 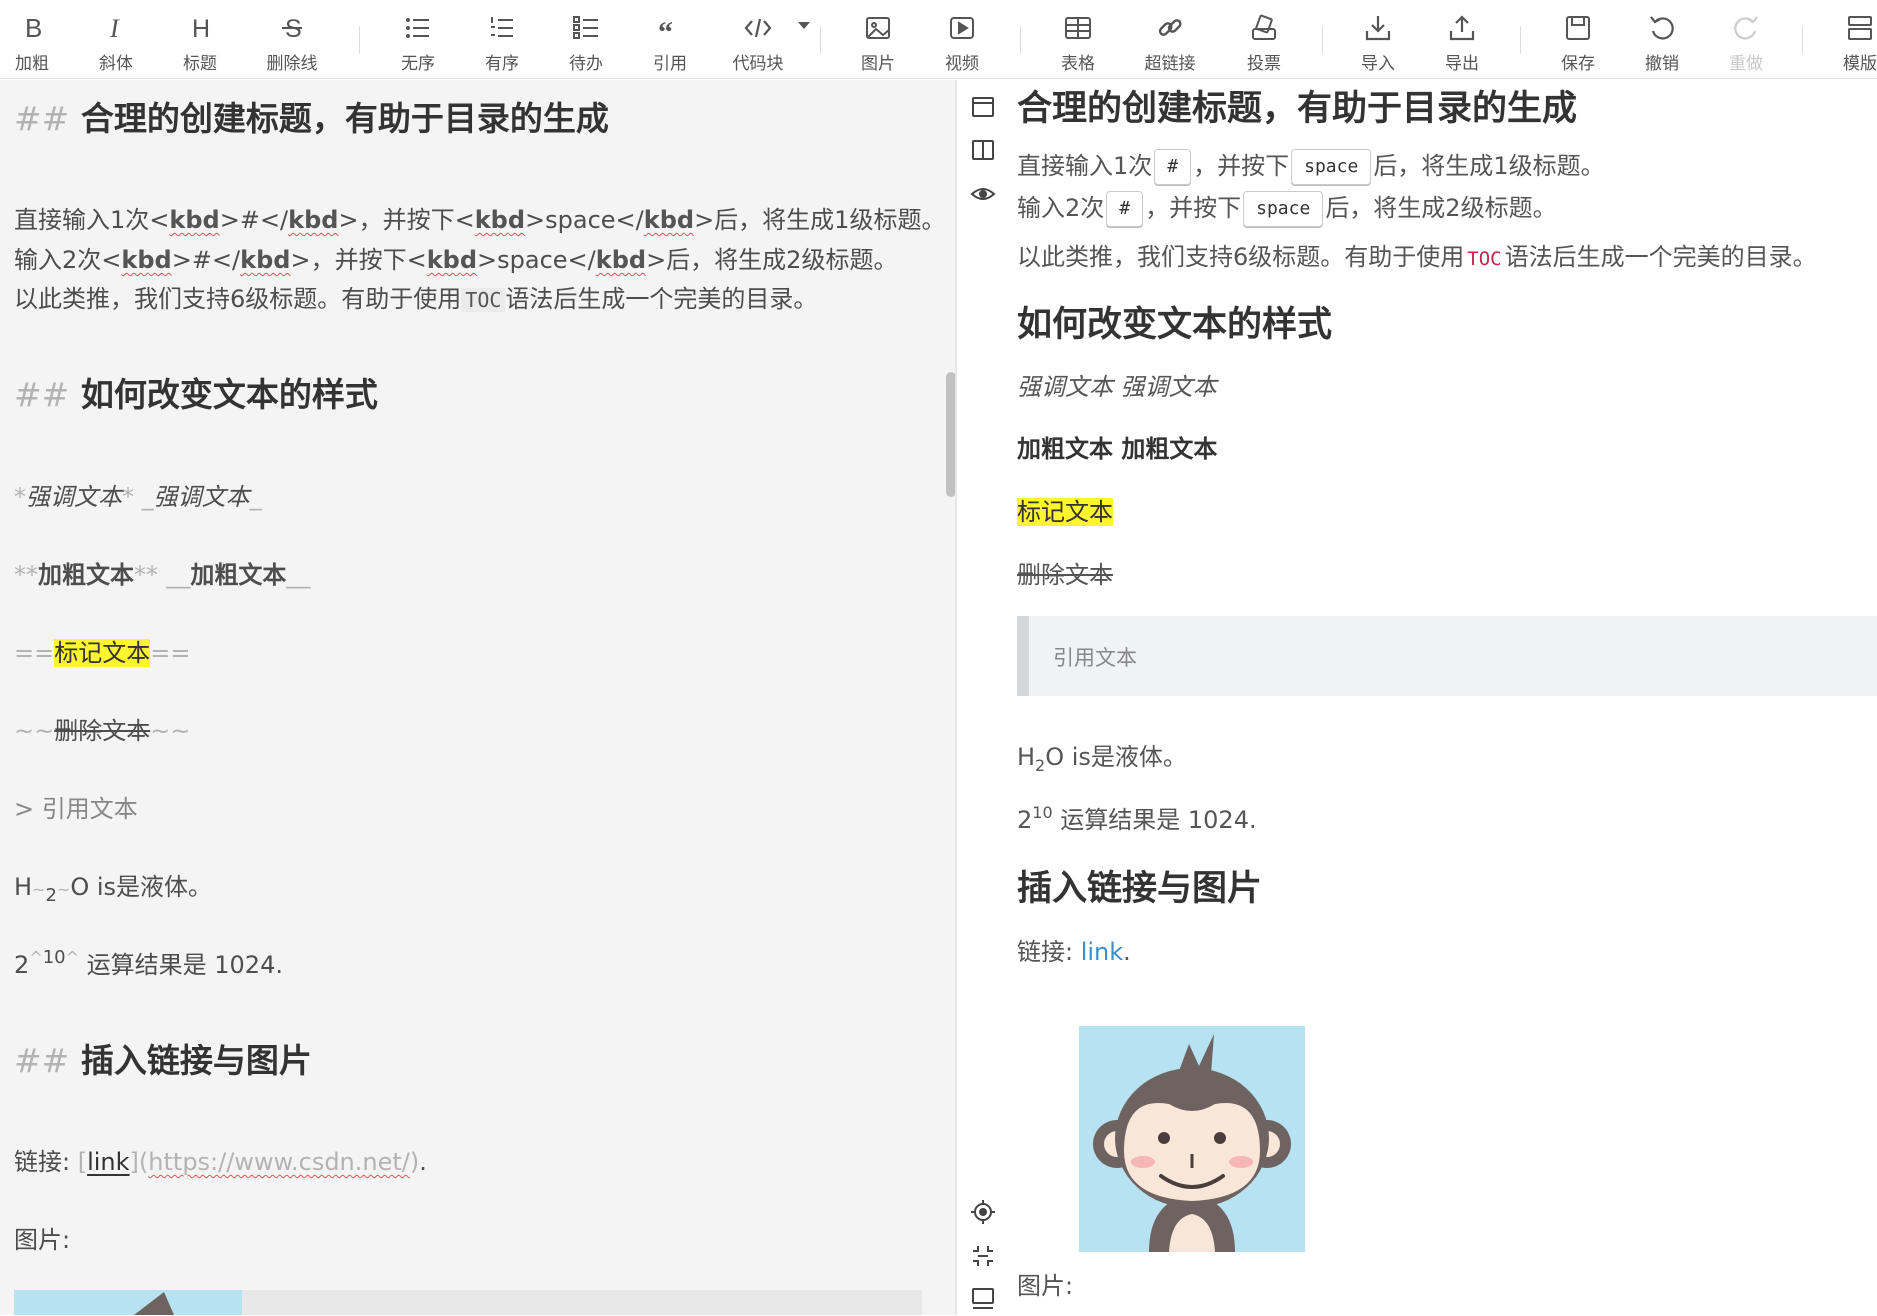 I want to click on quote-icon: “, so click(x=665, y=29).